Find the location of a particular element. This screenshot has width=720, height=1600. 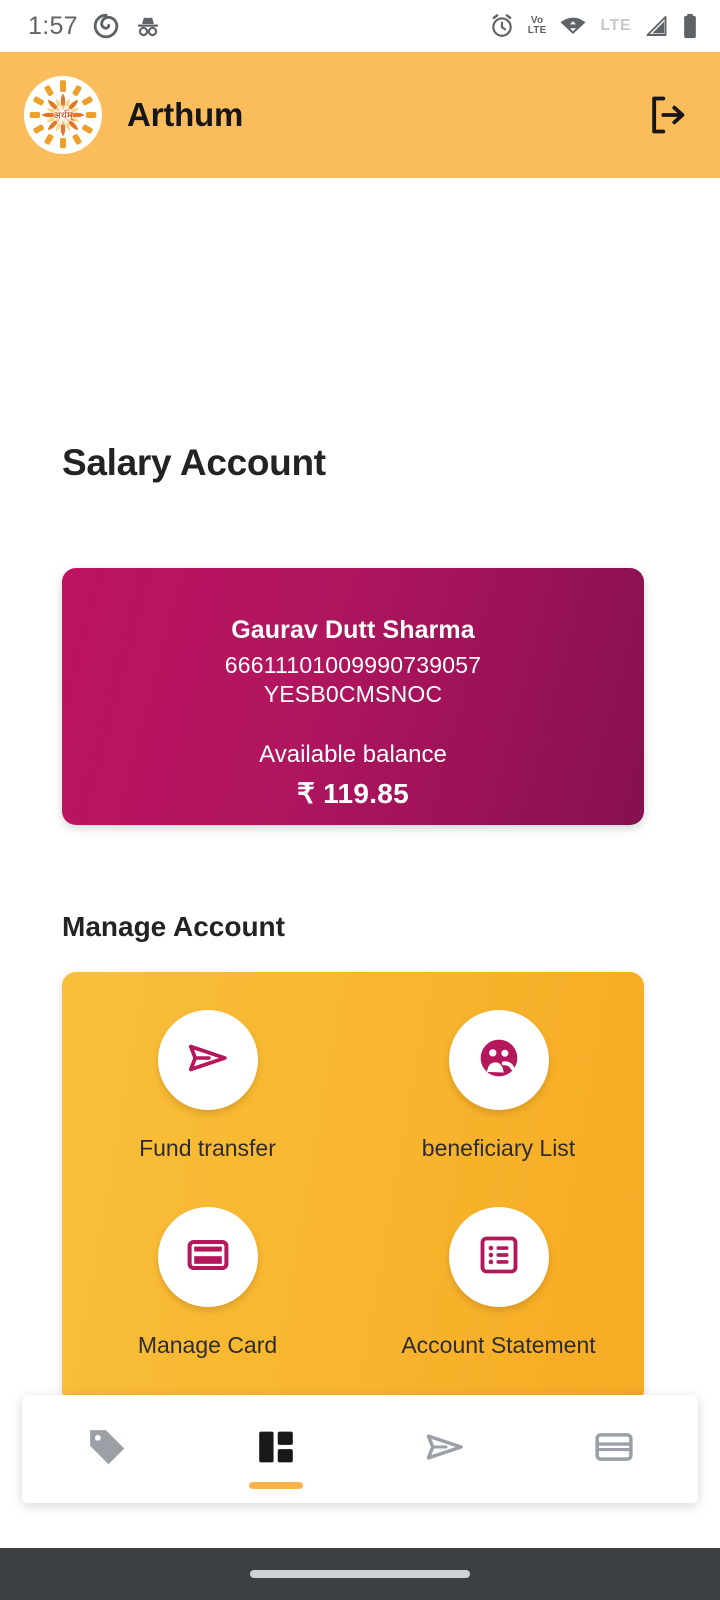

alarm-icon is located at coordinates (502, 26).